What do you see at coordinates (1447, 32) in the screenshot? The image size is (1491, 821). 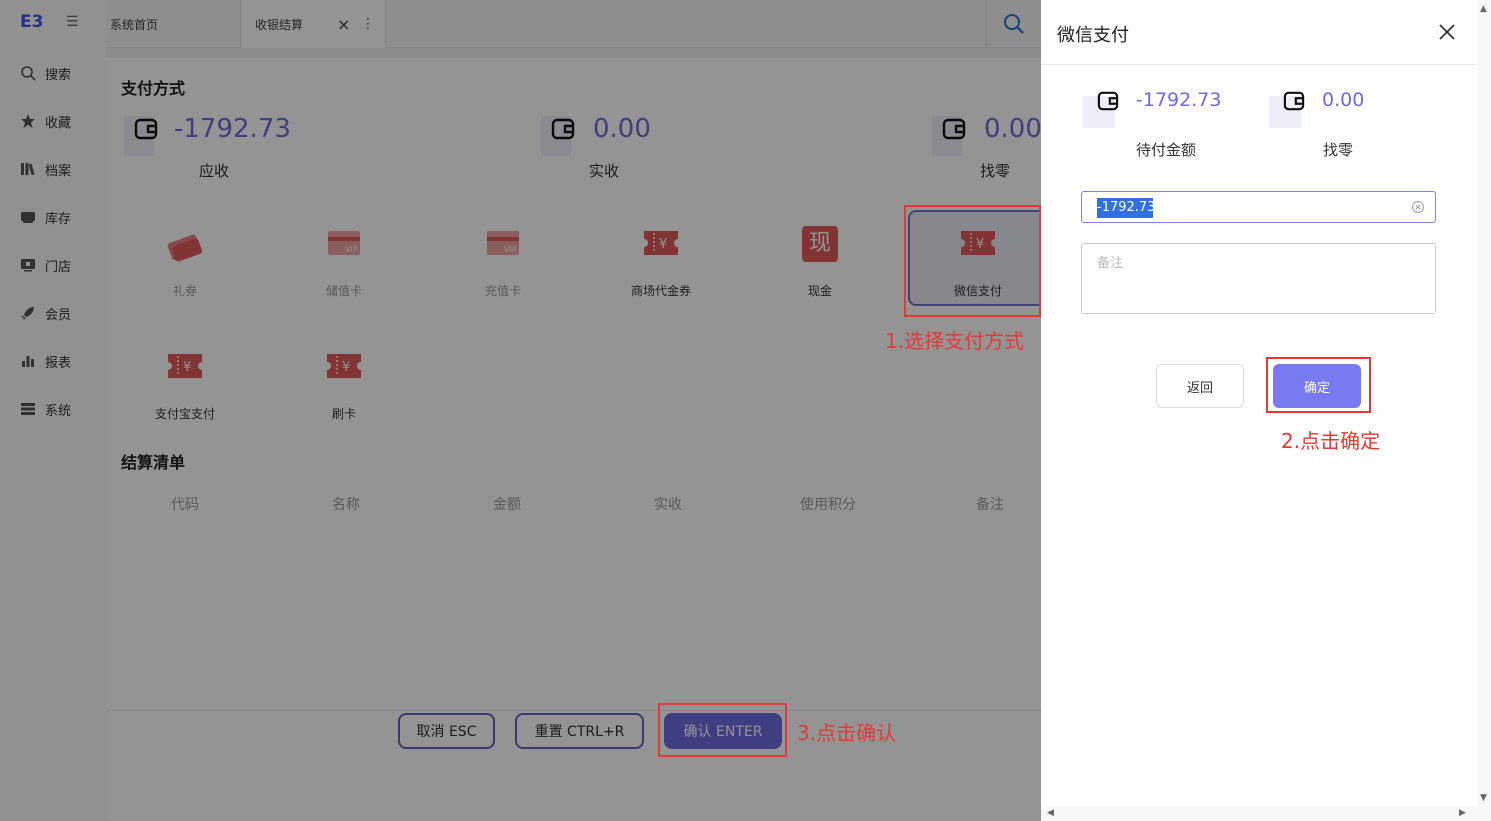 I see `close-icon` at bounding box center [1447, 32].